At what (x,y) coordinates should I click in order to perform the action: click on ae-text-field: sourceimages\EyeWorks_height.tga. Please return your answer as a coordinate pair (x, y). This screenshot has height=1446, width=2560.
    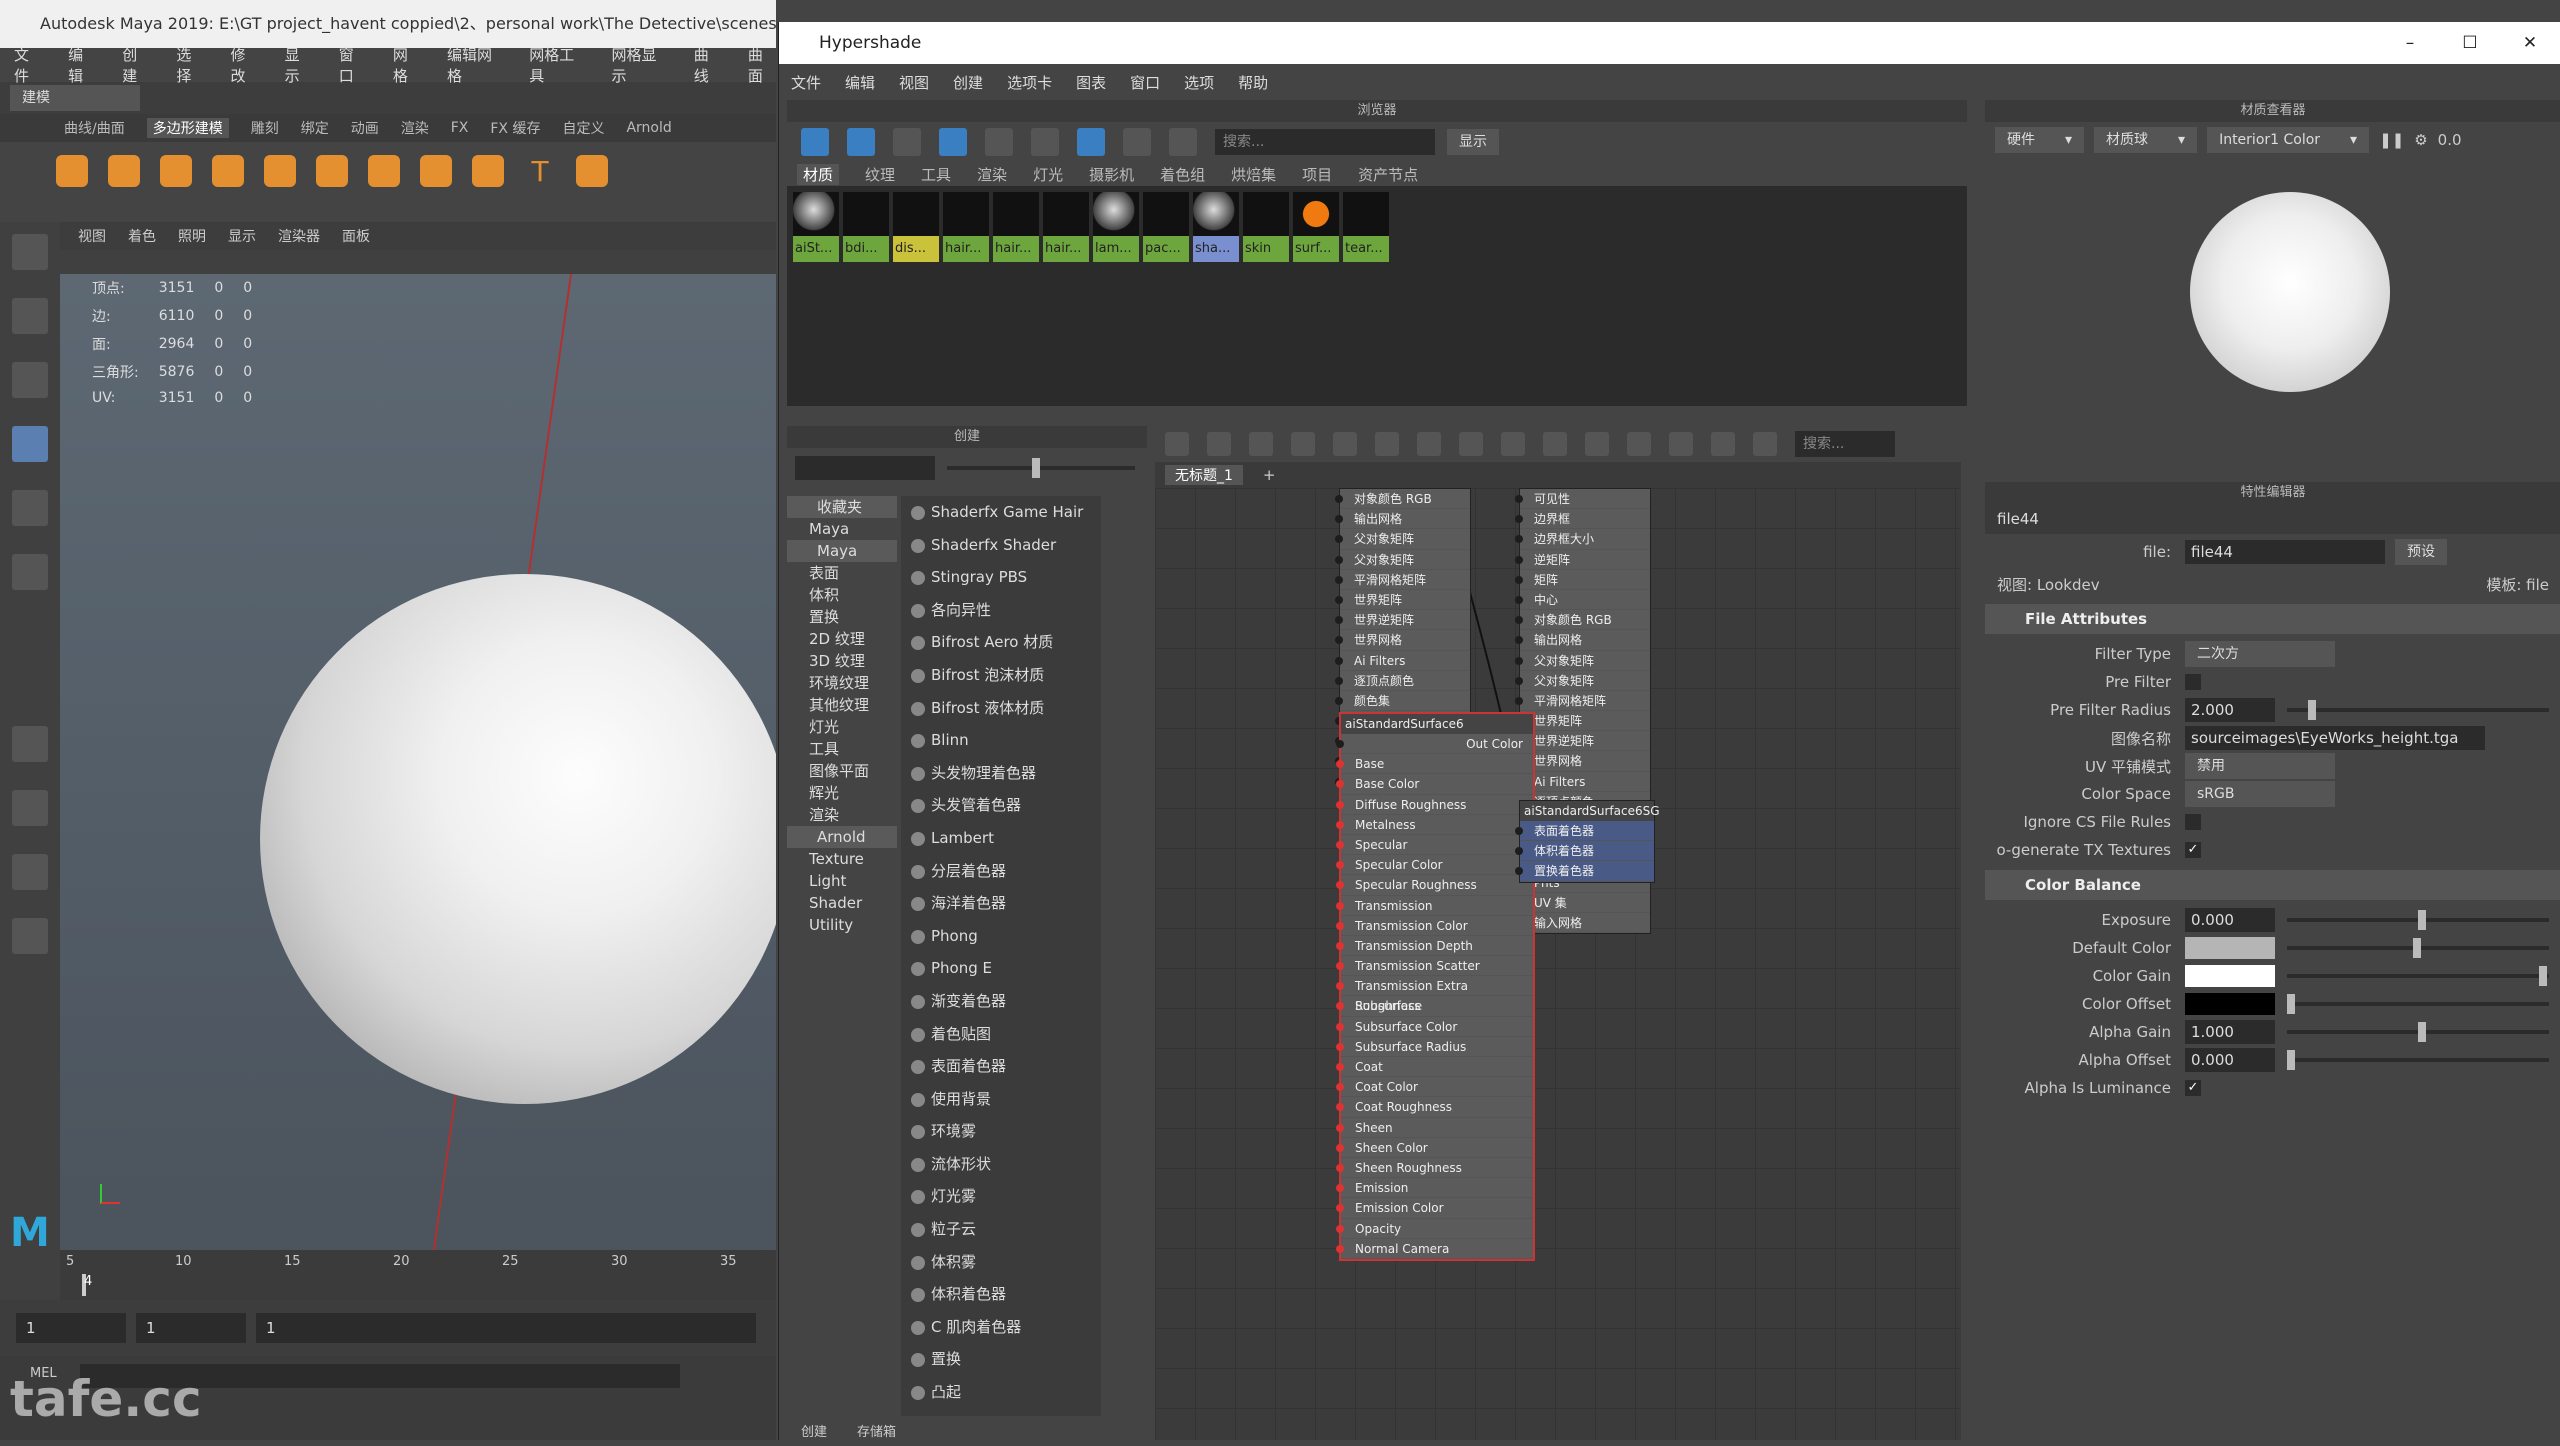
    Looking at the image, I should click on (2335, 738).